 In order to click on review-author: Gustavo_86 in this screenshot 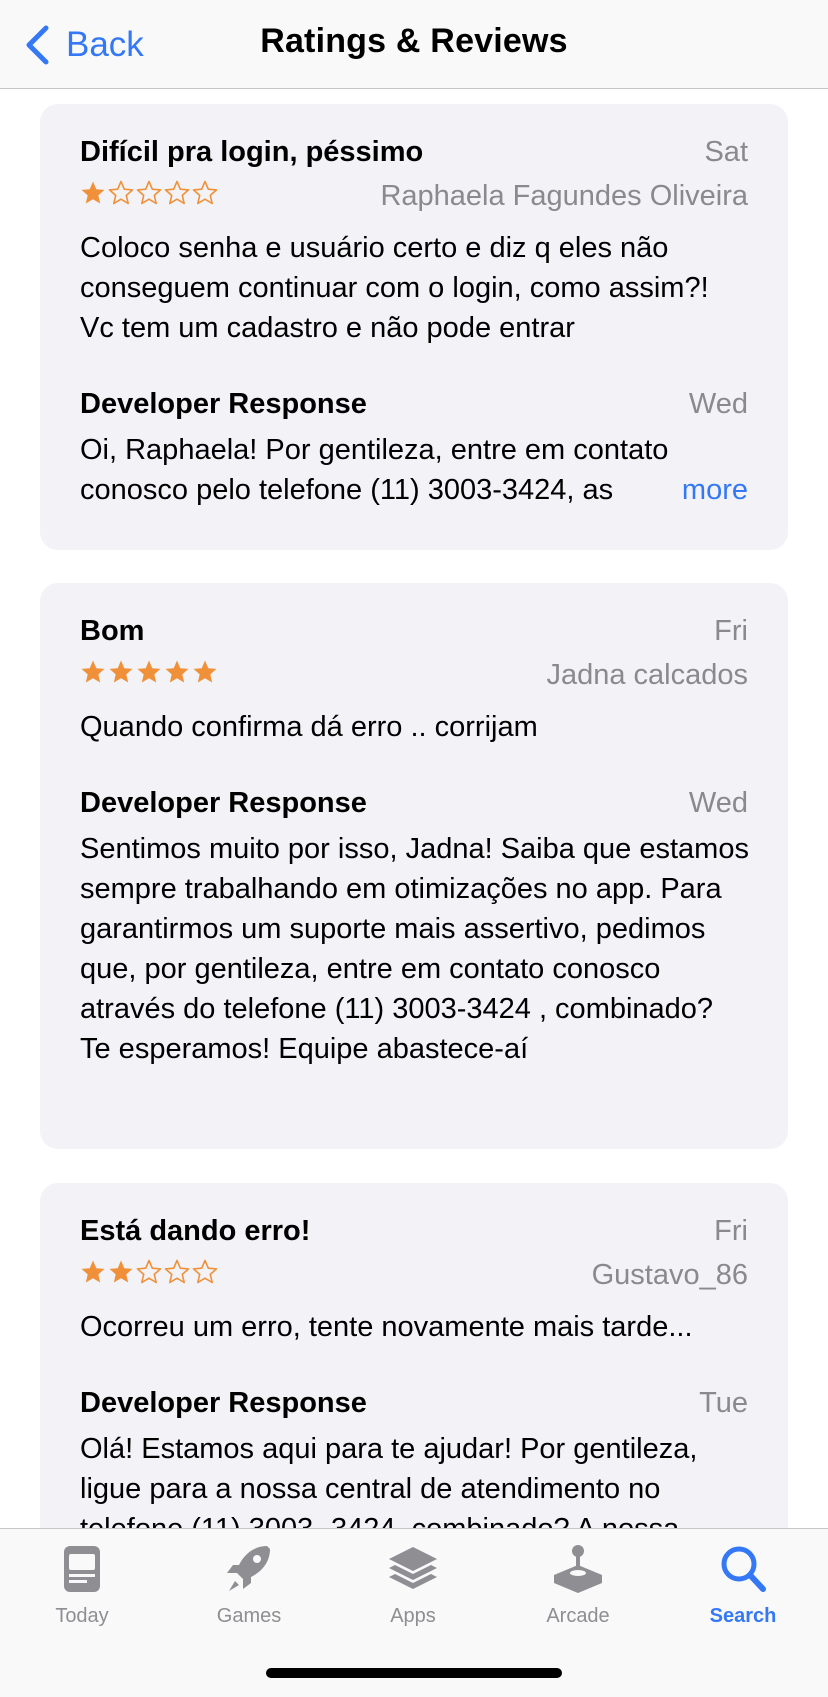, I will do `click(669, 1275)`.